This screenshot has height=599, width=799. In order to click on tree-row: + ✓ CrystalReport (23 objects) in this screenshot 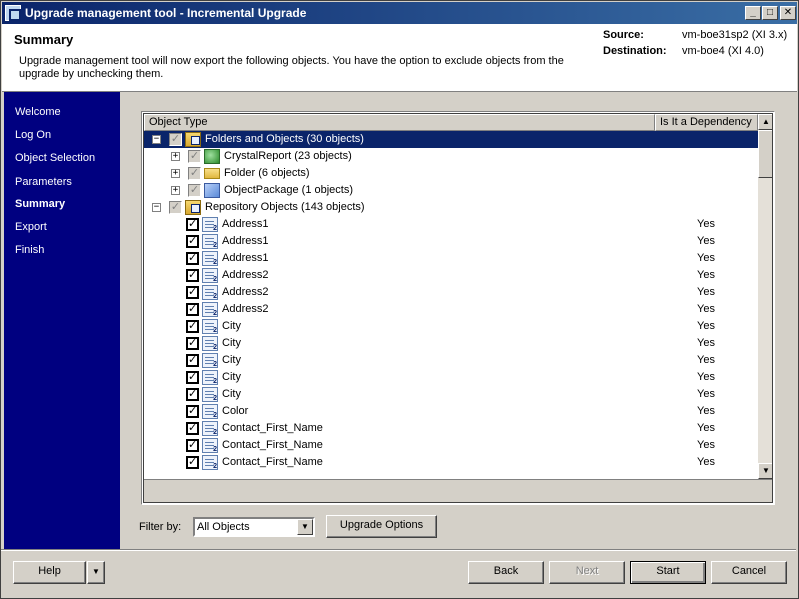, I will do `click(451, 156)`.